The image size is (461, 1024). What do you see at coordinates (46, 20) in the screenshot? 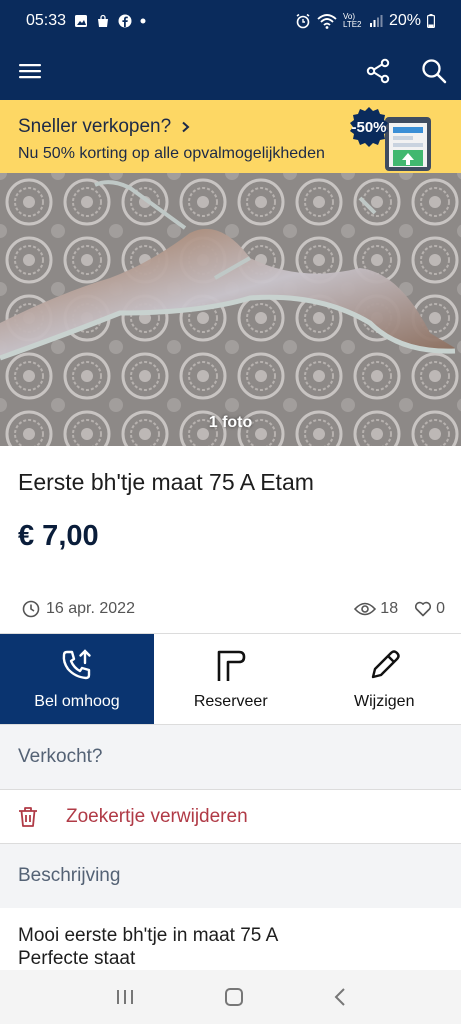
I see `status-time: 05:33` at bounding box center [46, 20].